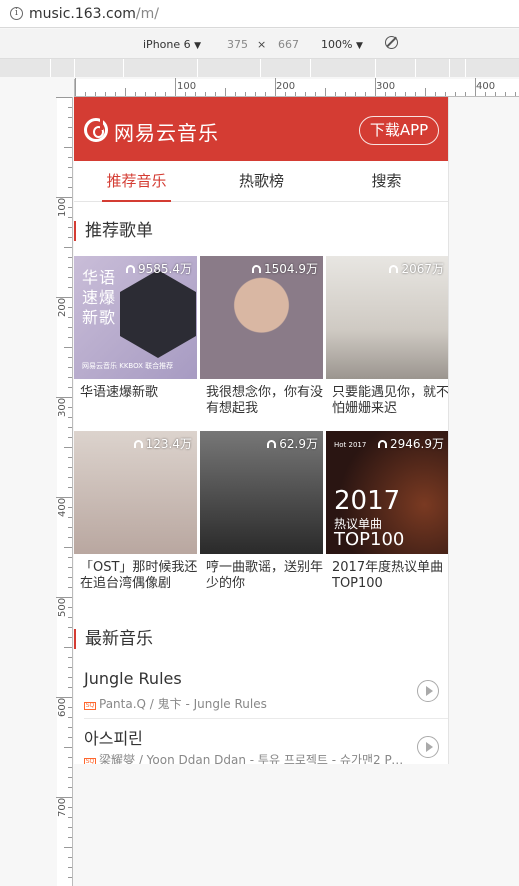 This screenshot has width=519, height=886. Describe the element at coordinates (172, 44) in the screenshot. I see `device-select: iPhone 6 ▼` at that location.